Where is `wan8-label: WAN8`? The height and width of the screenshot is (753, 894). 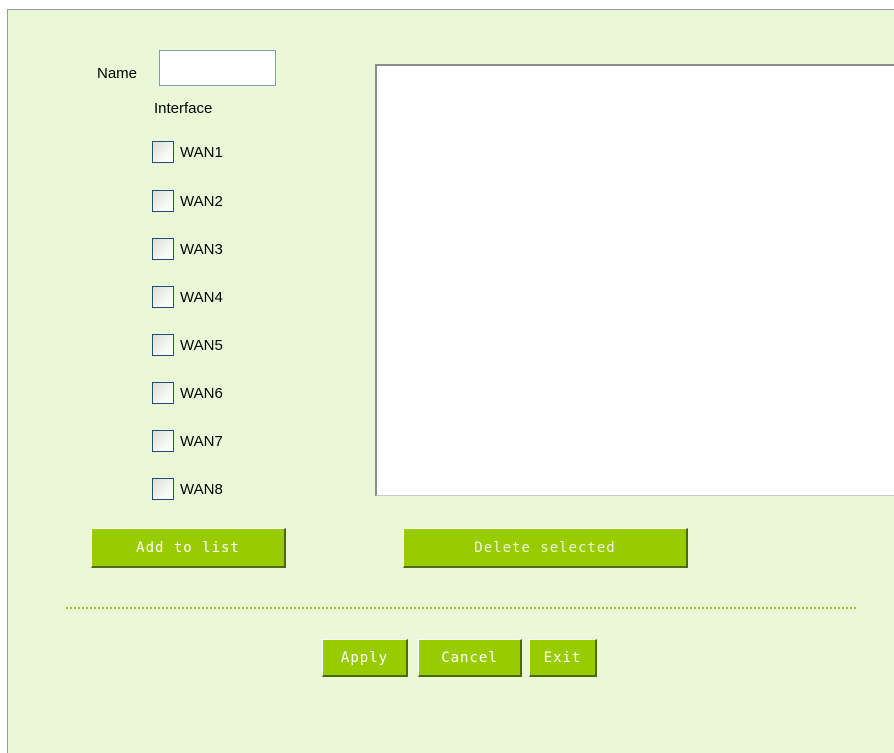
wan8-label: WAN8 is located at coordinates (201, 489).